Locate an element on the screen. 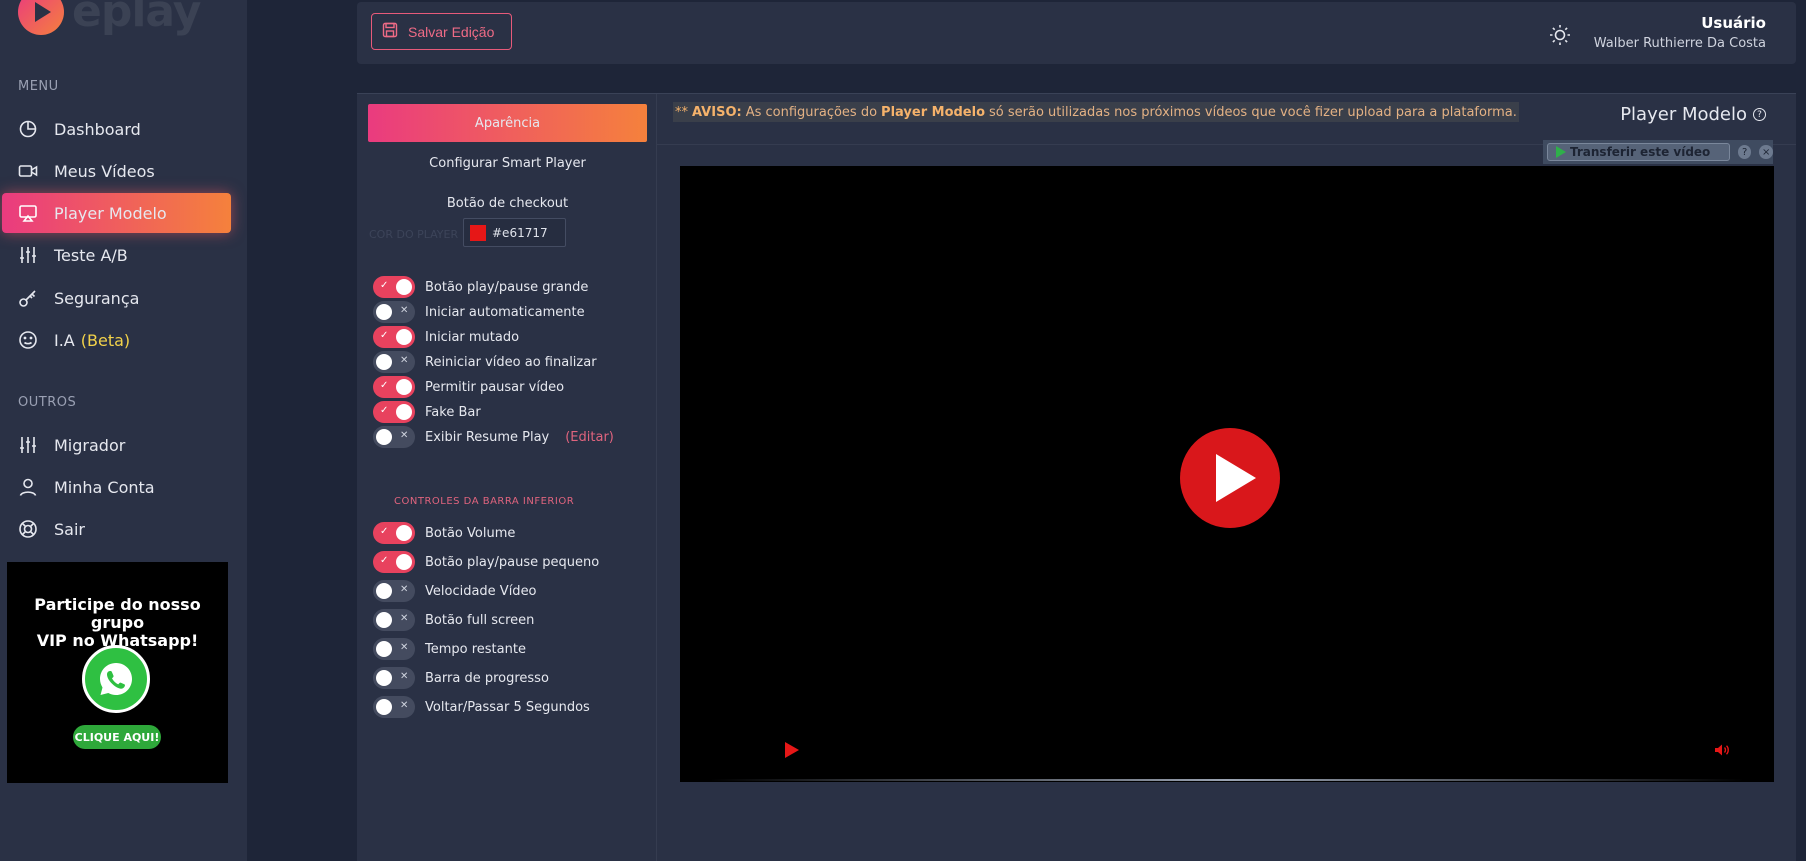 Image resolution: width=1806 pixels, height=861 pixels. toggle-row: ✓ Iniciar mutado is located at coordinates (446, 337).